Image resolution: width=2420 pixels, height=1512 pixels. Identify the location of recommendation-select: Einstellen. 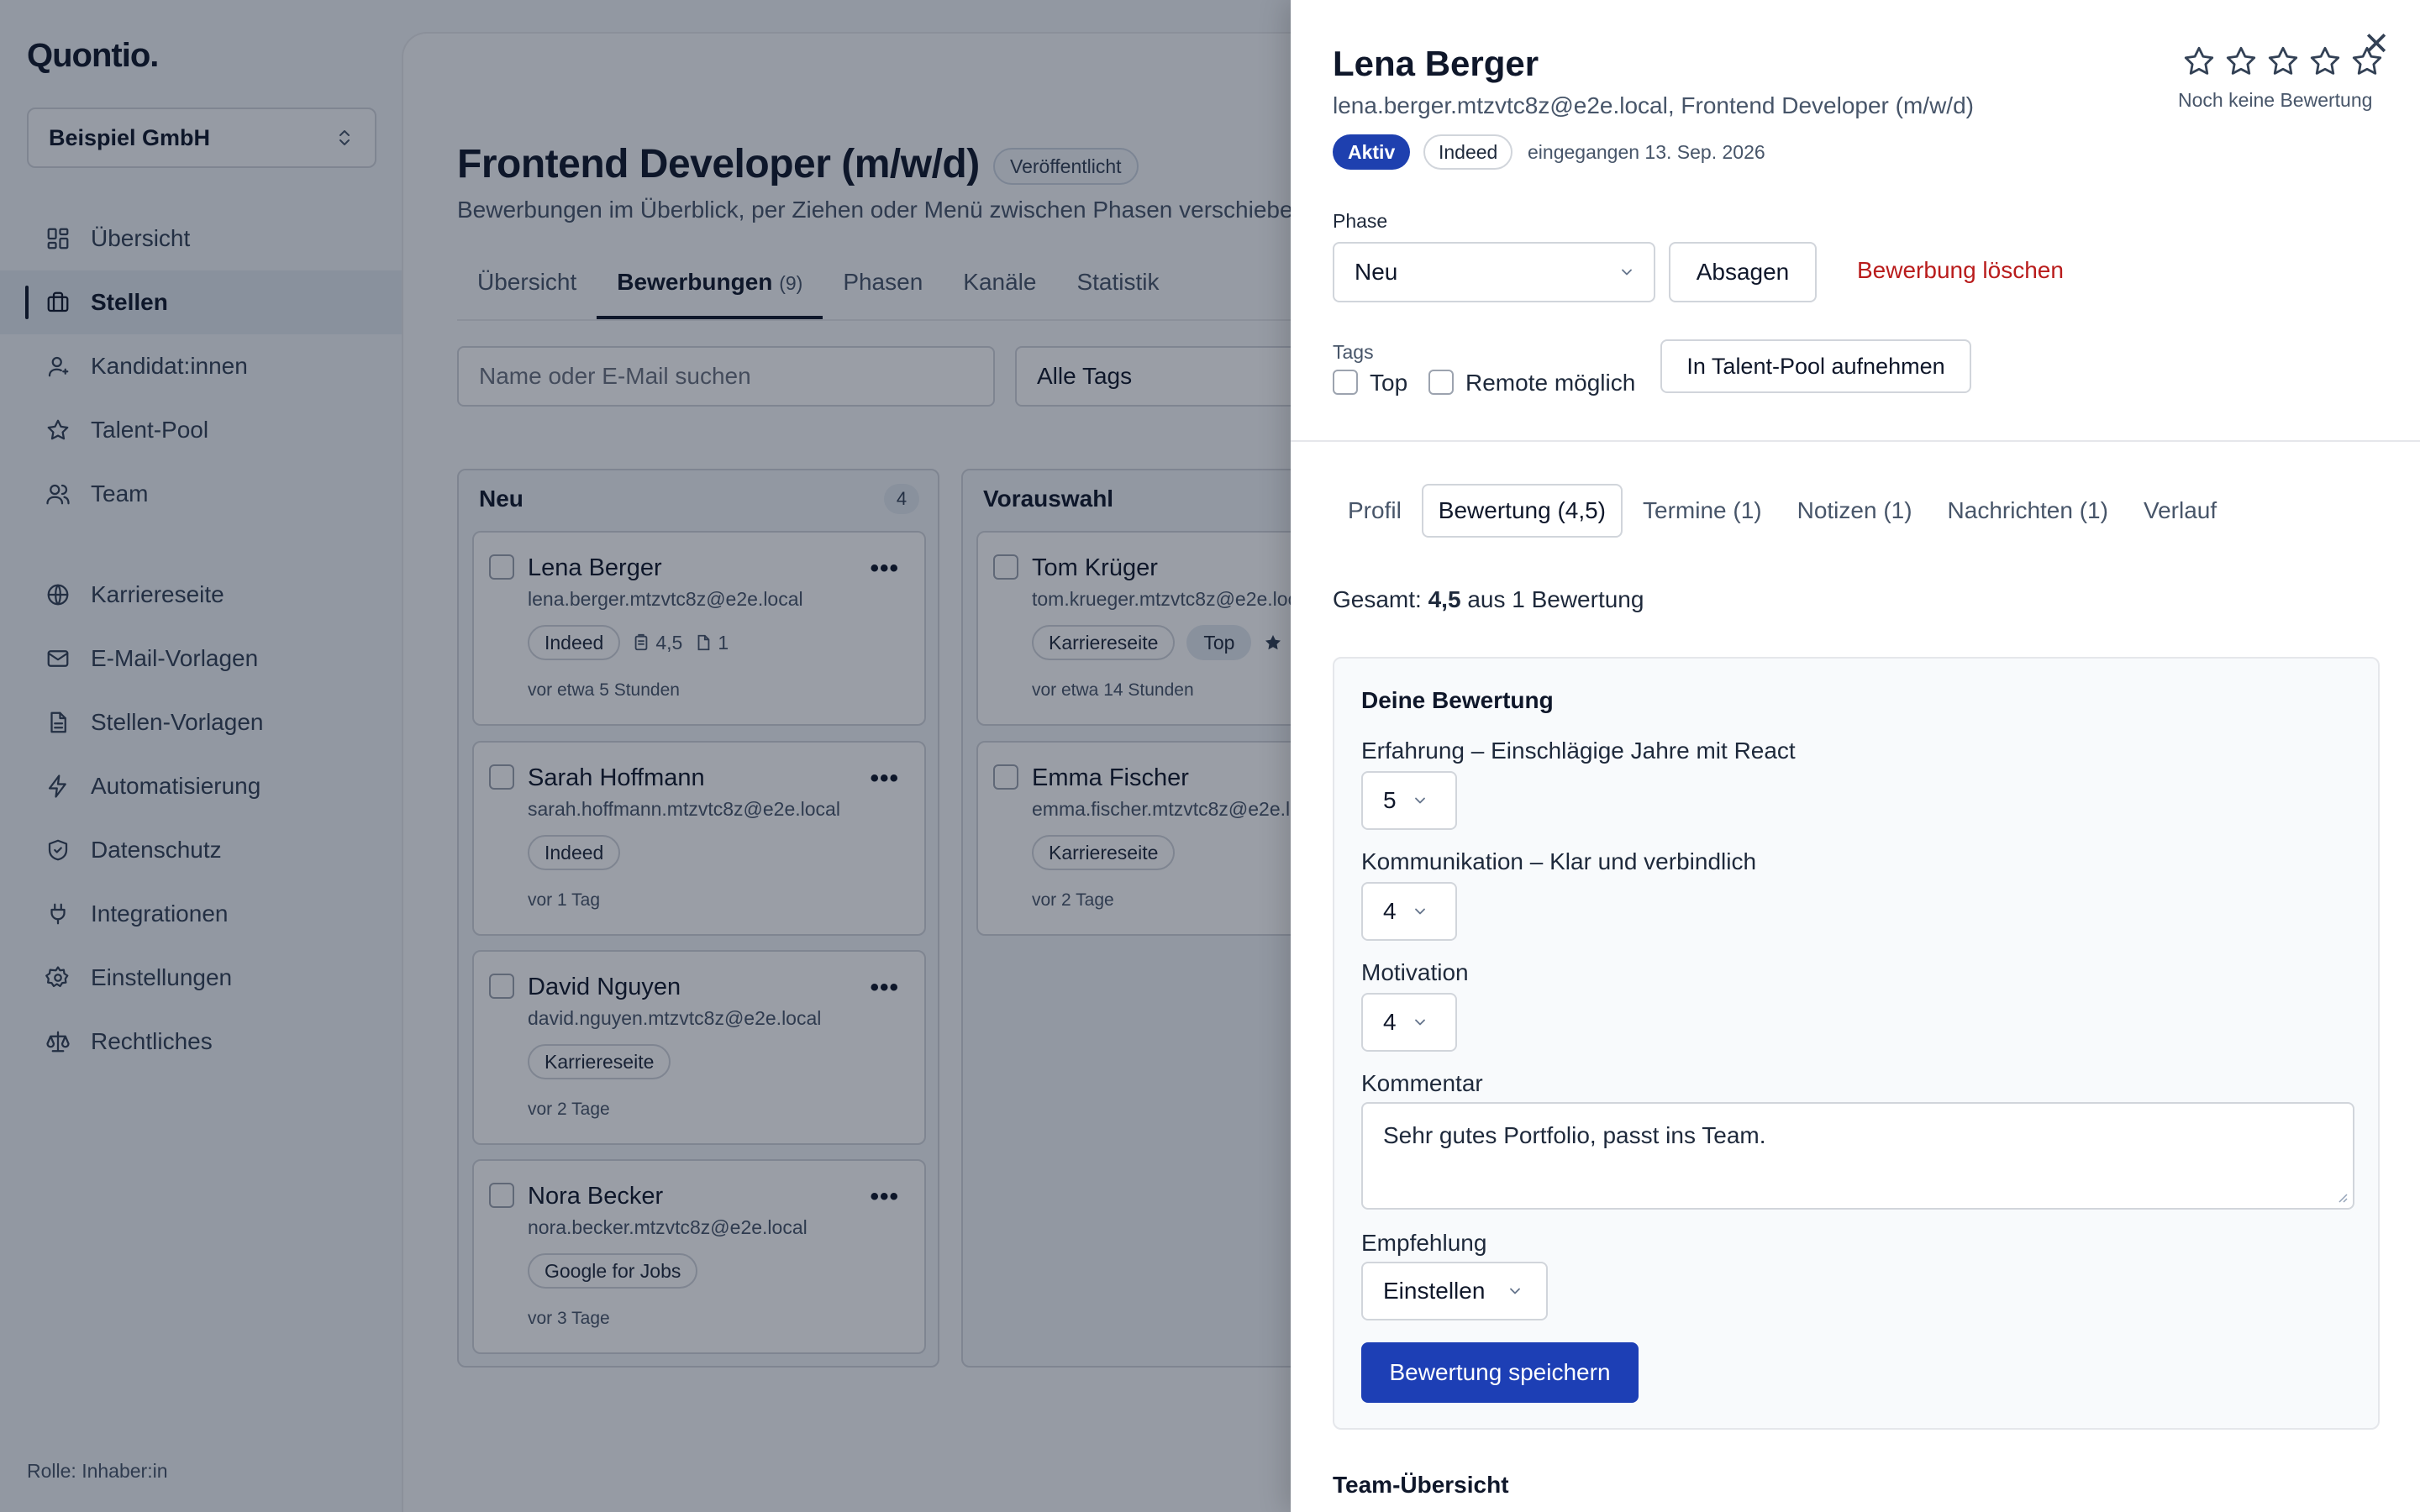
(1454, 1291).